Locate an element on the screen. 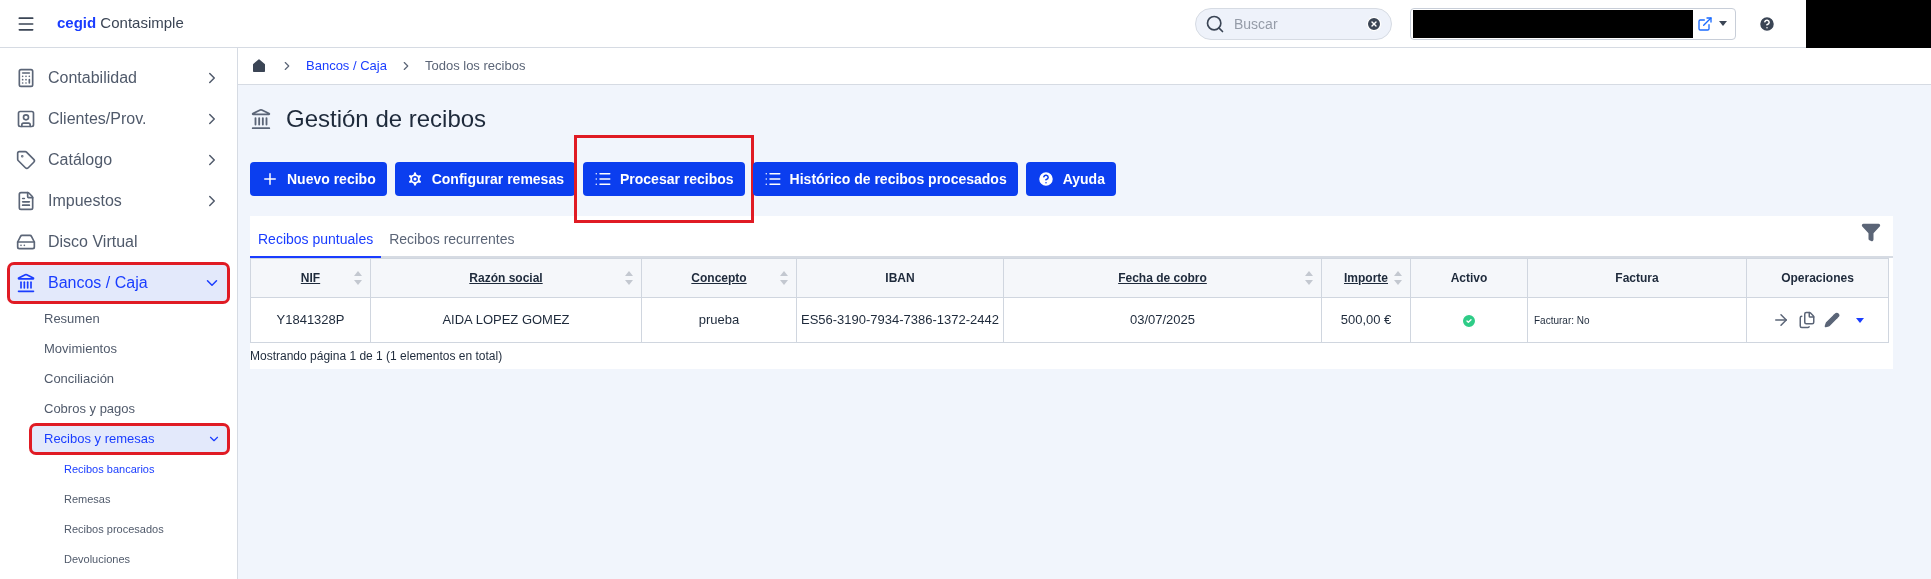  action-button: Histórico de recibos procesados is located at coordinates (885, 179).